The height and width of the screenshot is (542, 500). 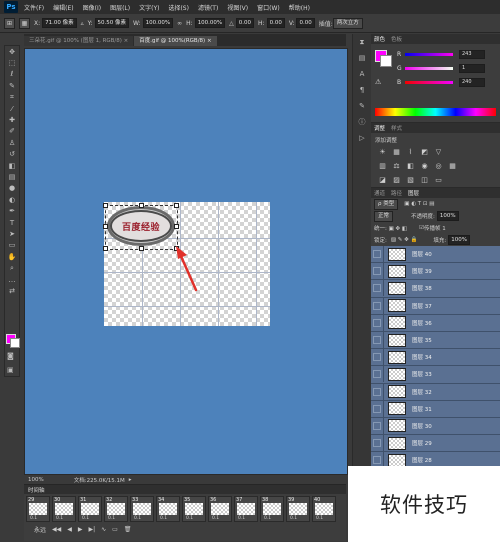 What do you see at coordinates (435, 340) in the screenshot?
I see `layer-row: 图层 35` at bounding box center [435, 340].